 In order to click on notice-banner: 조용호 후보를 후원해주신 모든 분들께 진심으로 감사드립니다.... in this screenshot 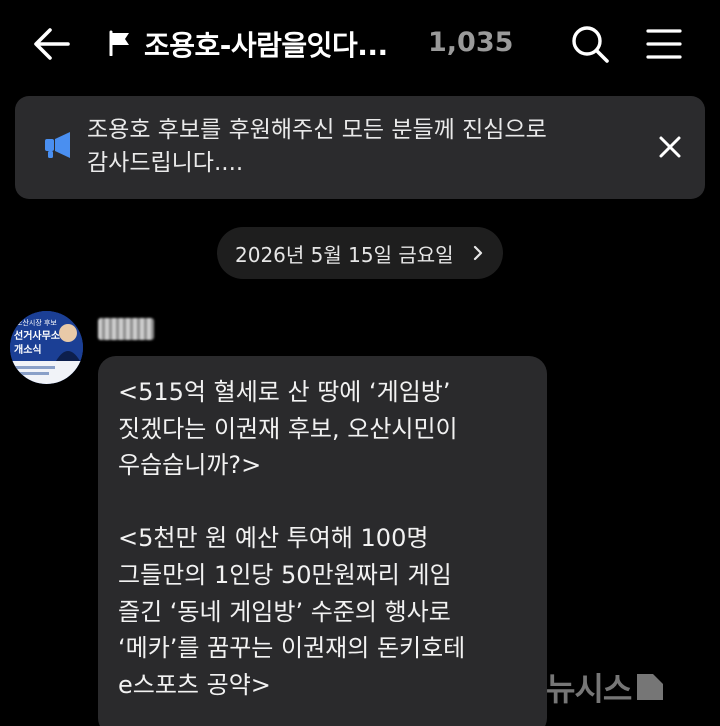, I will do `click(360, 147)`.